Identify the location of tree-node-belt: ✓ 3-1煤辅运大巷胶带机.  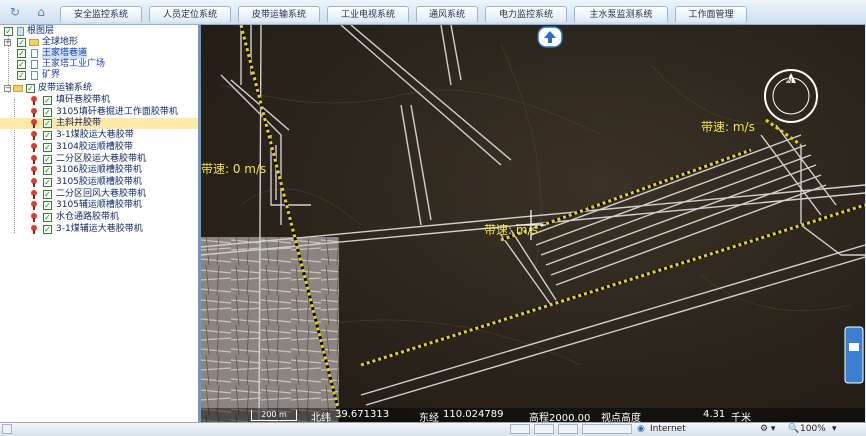
(99, 229).